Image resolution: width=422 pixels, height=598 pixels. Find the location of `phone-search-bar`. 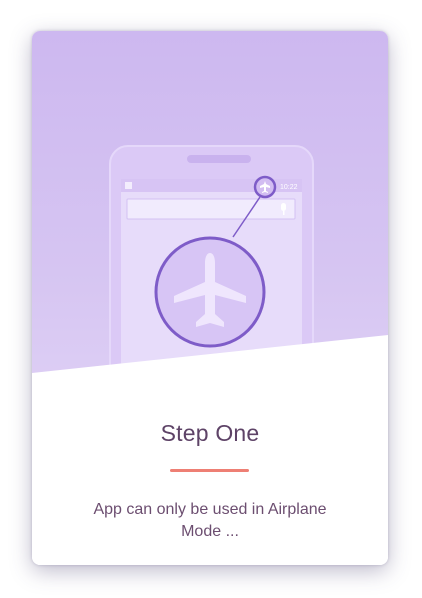

phone-search-bar is located at coordinates (211, 209).